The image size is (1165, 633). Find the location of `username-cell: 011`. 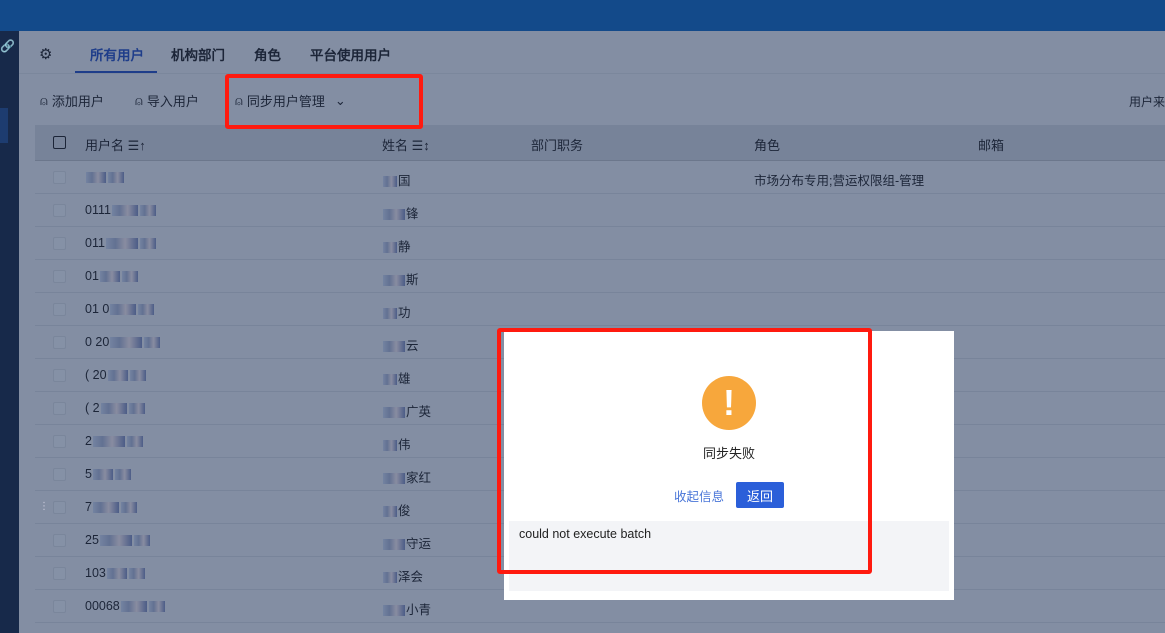

username-cell: 011 is located at coordinates (121, 243).